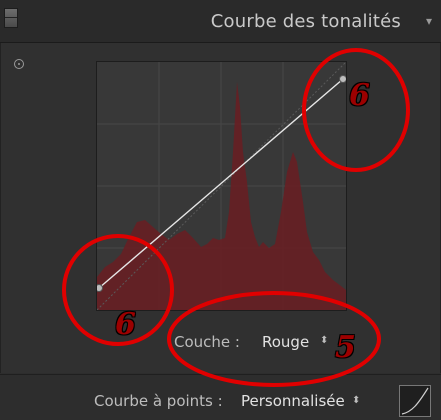 The width and height of the screenshot is (441, 420). What do you see at coordinates (342, 79) in the screenshot?
I see `curve-point-white` at bounding box center [342, 79].